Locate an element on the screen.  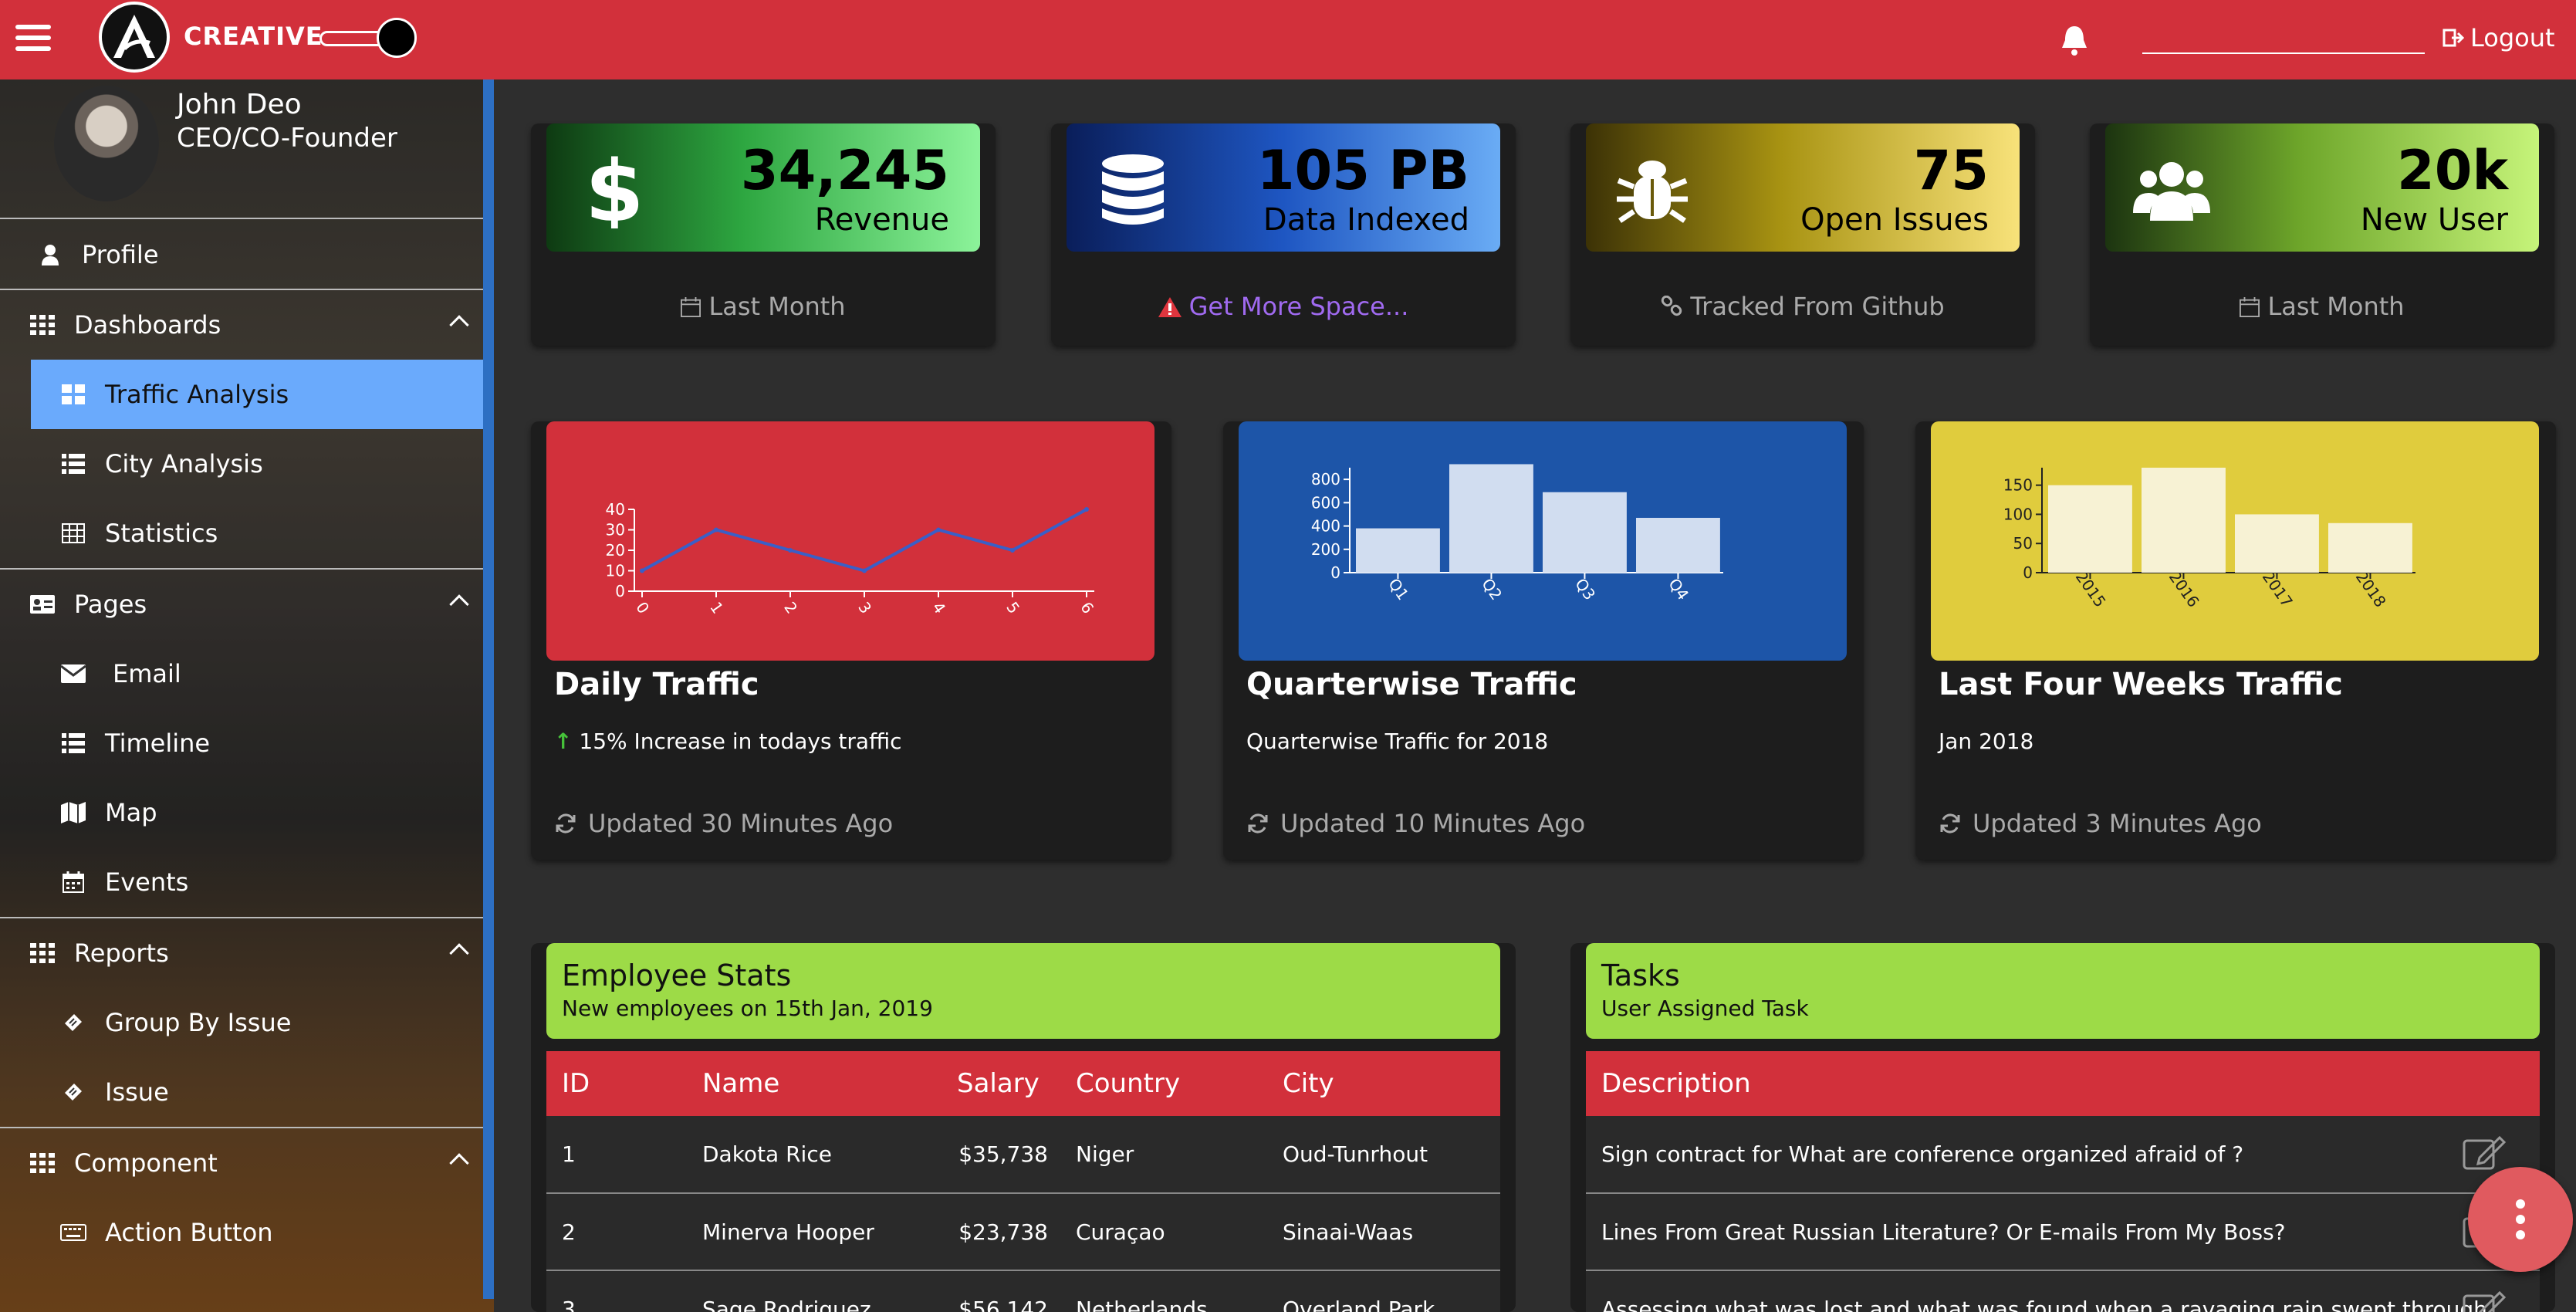
warning-icon is located at coordinates (1170, 307).